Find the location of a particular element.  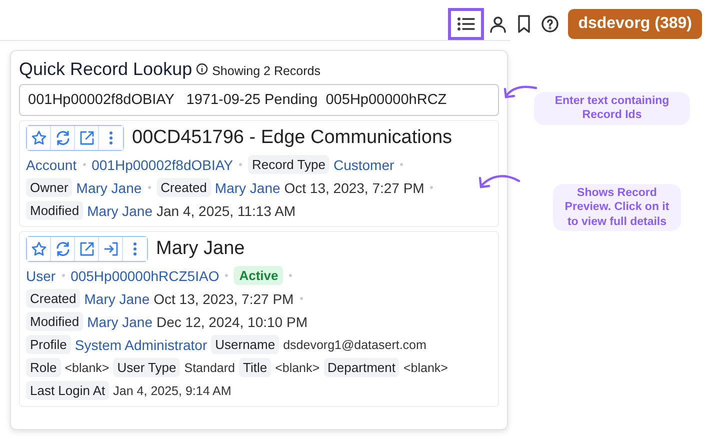

field-label: Department is located at coordinates (362, 367).